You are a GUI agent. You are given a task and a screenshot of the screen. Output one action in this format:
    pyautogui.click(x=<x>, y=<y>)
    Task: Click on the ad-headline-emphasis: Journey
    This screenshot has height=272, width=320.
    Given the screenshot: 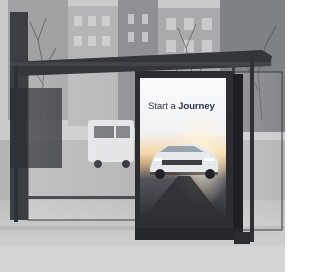 What is the action you would take?
    pyautogui.click(x=196, y=106)
    